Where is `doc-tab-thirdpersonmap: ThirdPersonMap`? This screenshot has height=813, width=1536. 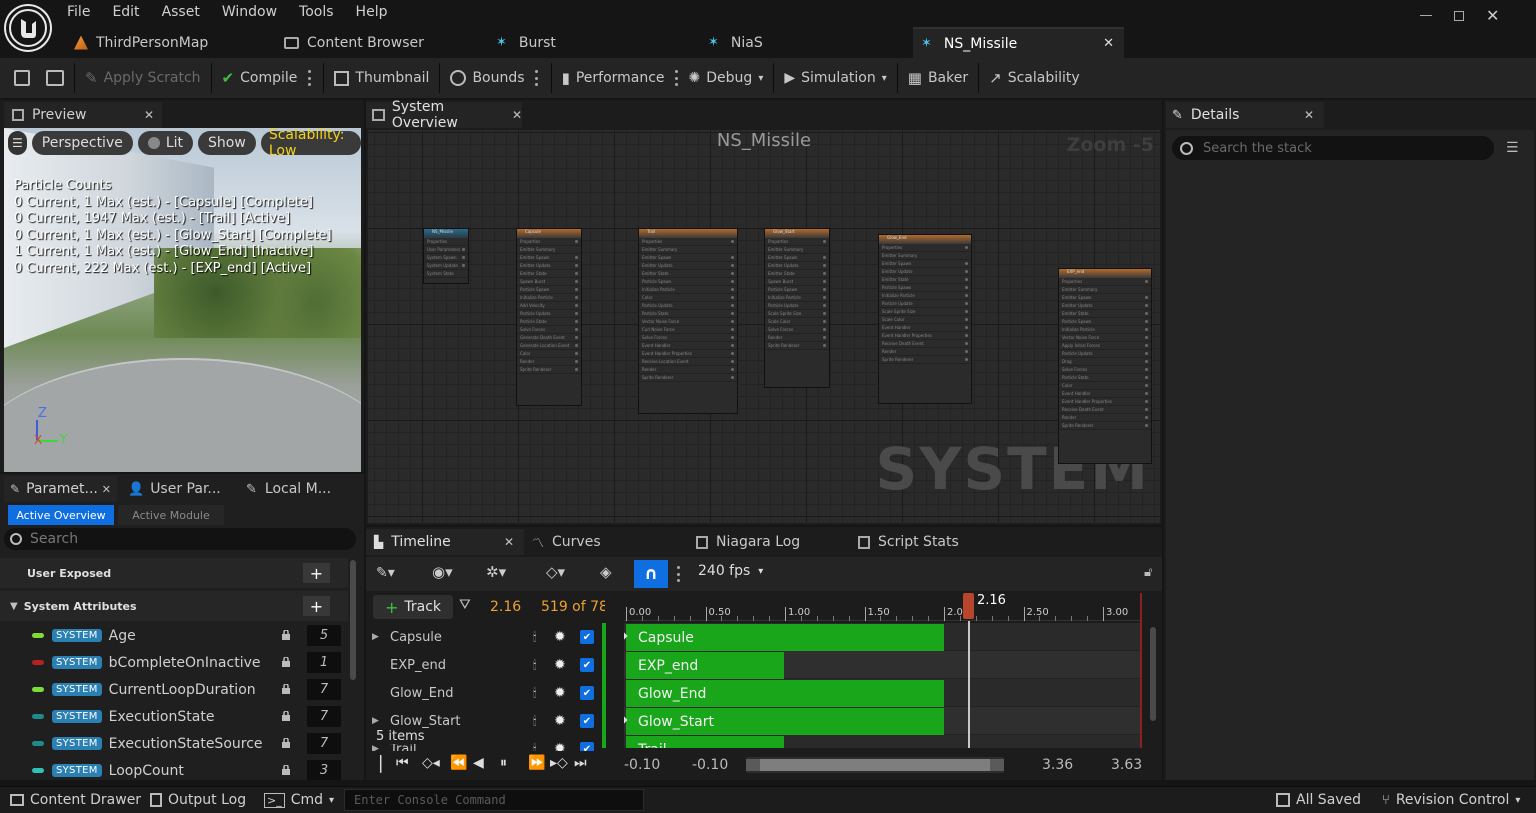
doc-tab-thirdpersonmap: ThirdPersonMap is located at coordinates (171, 42).